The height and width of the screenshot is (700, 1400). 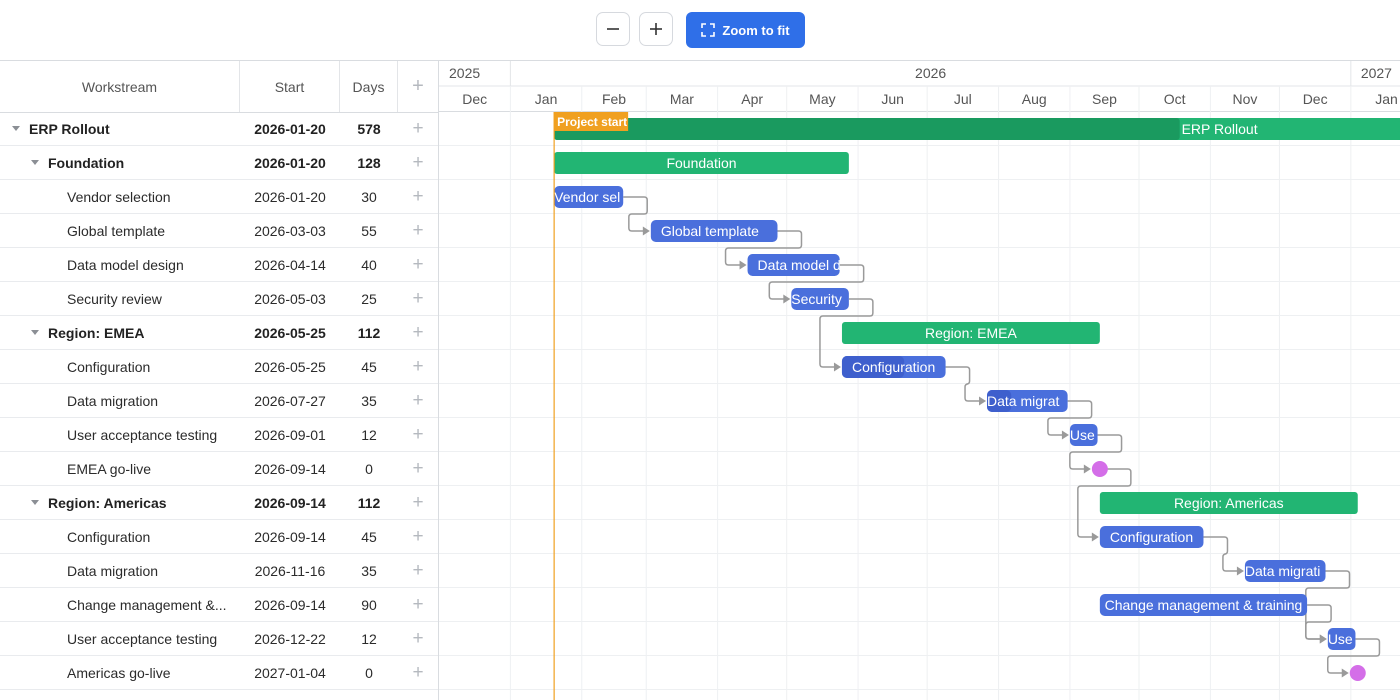 I want to click on task-days-cell: 0, so click(x=369, y=468).